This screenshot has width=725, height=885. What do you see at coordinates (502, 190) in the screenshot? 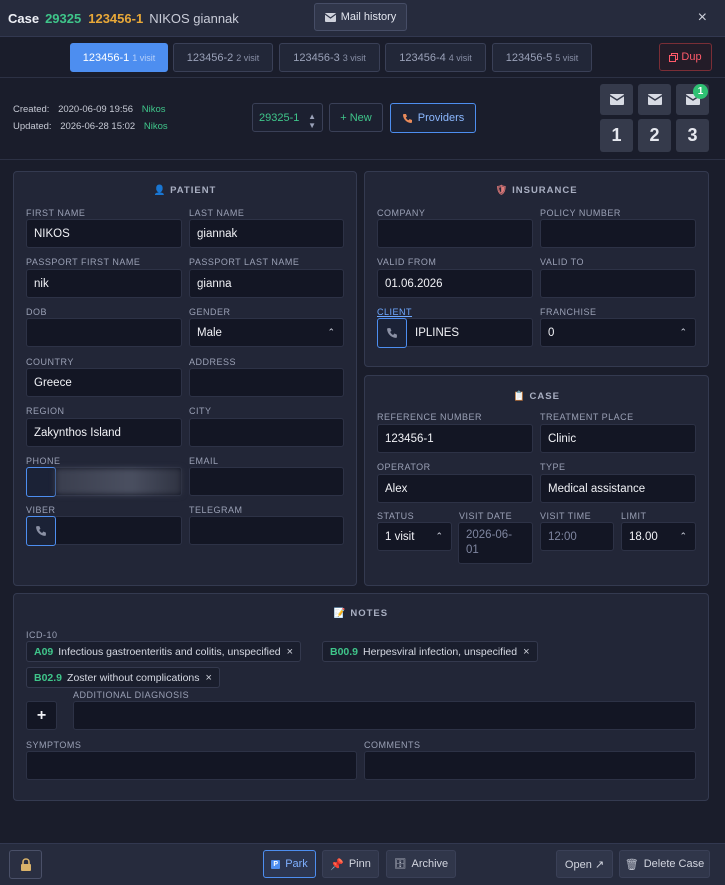
I see `shield-icon: 🛡` at bounding box center [502, 190].